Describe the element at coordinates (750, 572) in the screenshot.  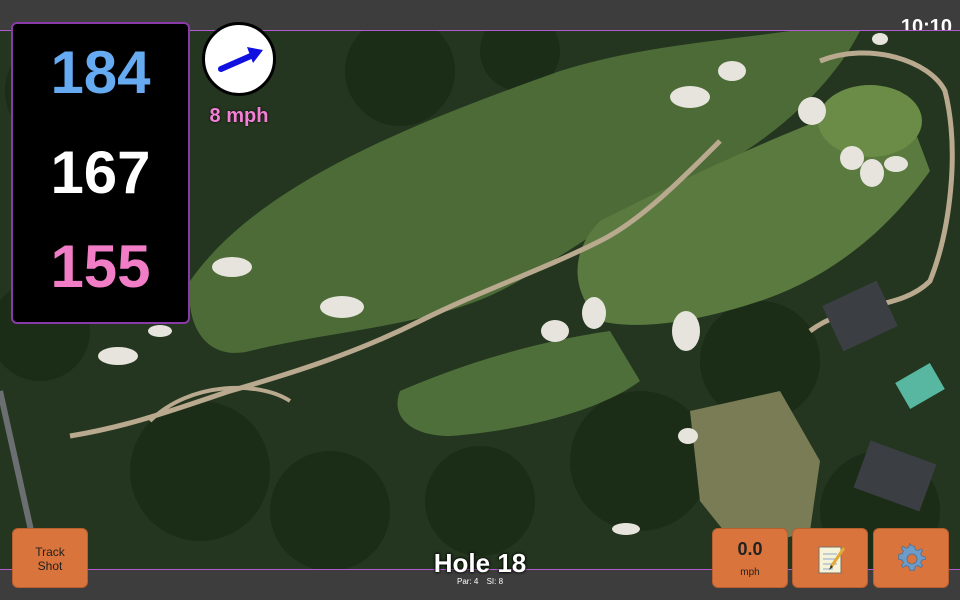
I see `speed-unit: mph` at that location.